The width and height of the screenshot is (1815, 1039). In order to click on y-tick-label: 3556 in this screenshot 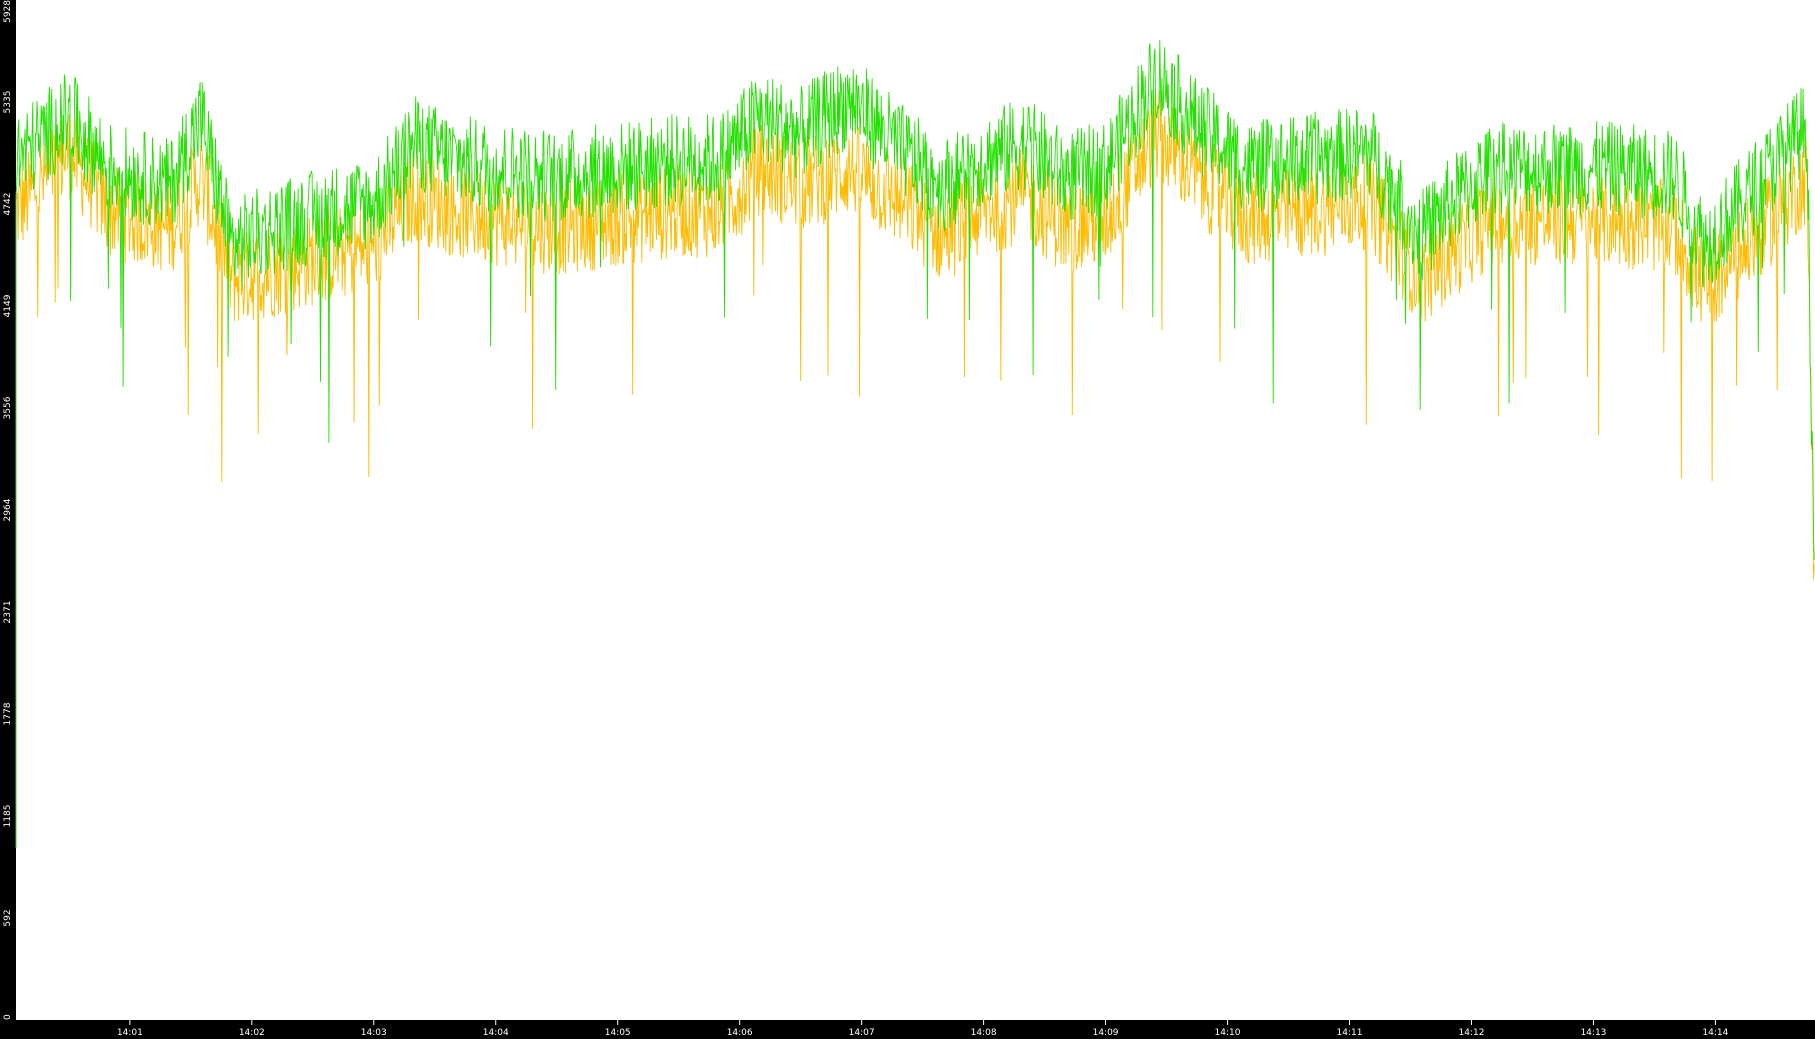, I will do `click(8, 407)`.